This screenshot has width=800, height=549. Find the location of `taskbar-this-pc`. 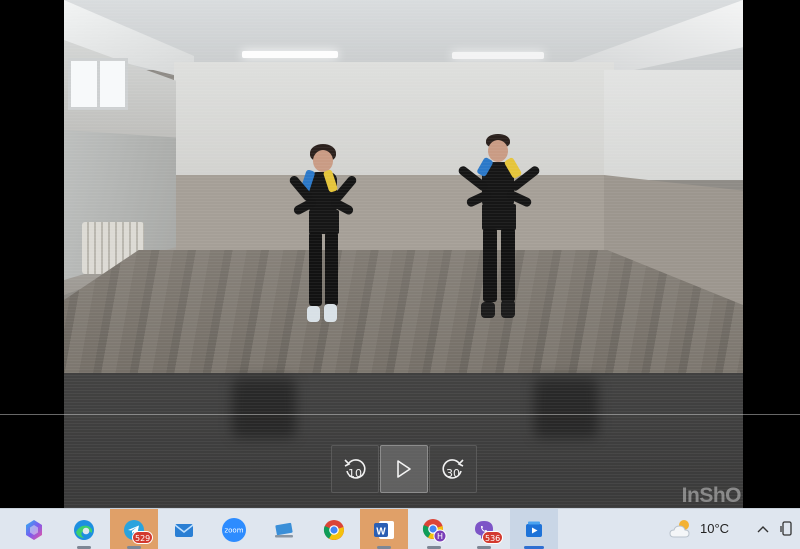

taskbar-this-pc is located at coordinates (284, 529).